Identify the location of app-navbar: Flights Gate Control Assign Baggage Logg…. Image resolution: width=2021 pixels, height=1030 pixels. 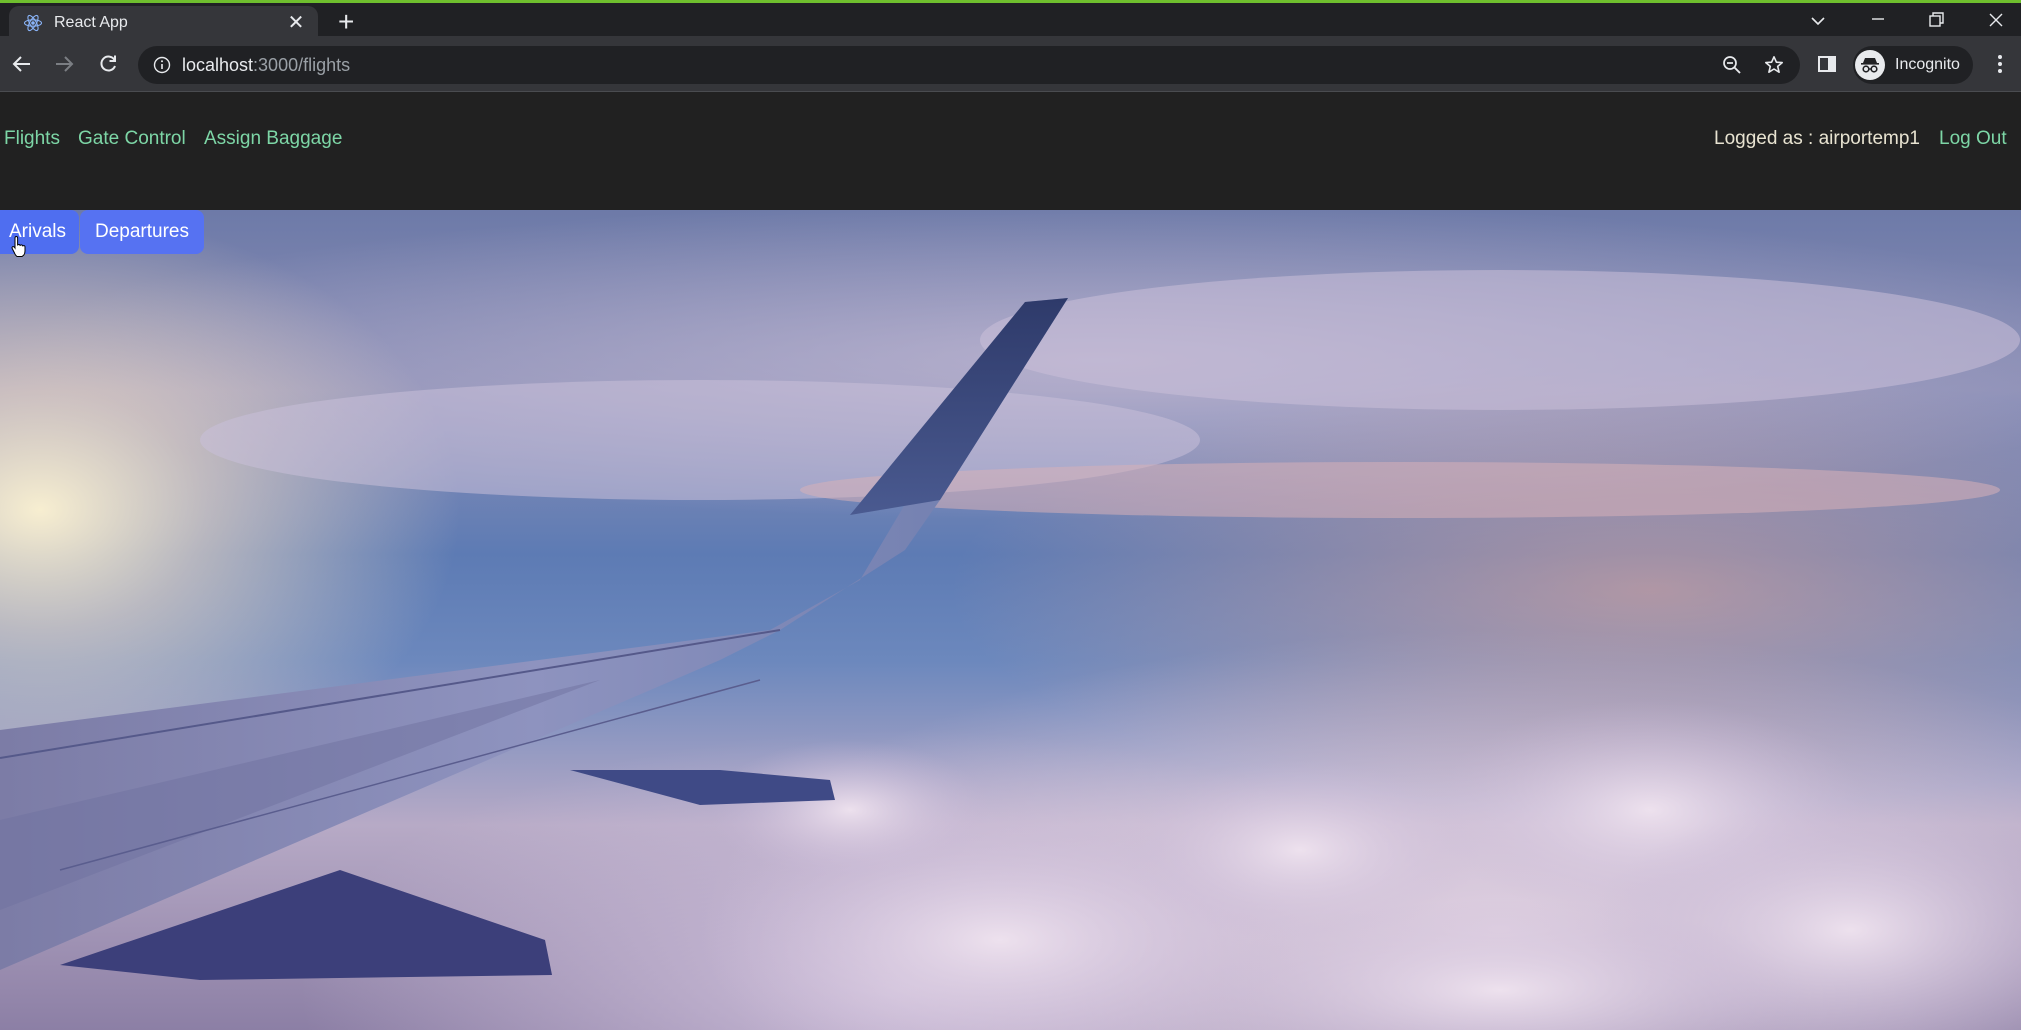
(1010, 151).